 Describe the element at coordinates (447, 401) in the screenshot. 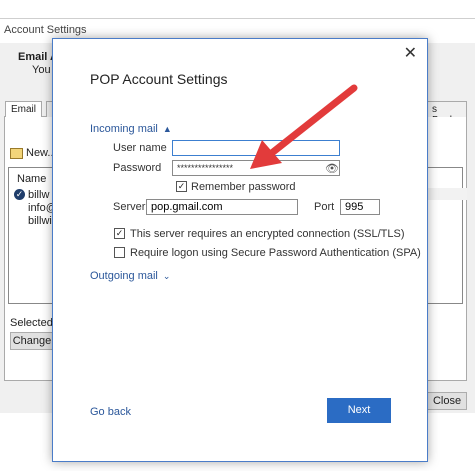

I see `close-button: Close` at that location.